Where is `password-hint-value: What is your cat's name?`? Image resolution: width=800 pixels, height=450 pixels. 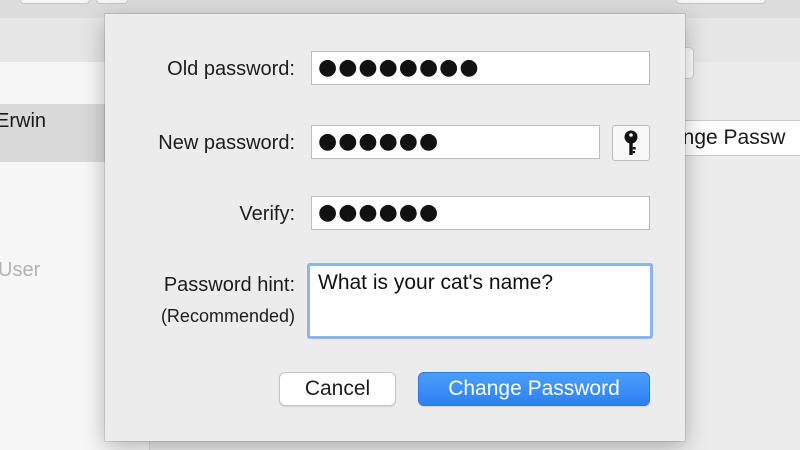
password-hint-value: What is your cat's name? is located at coordinates (436, 282).